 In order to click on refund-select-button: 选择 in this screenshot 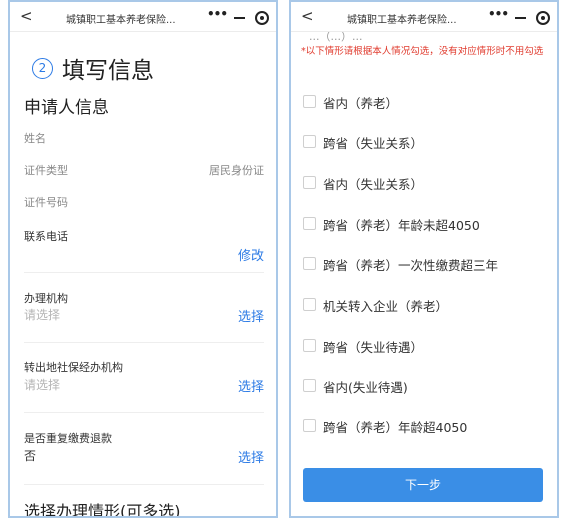, I will do `click(251, 456)`.